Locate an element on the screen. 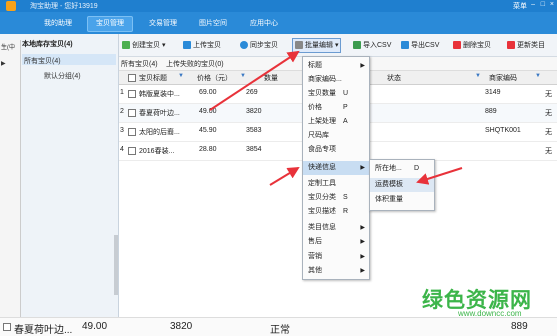  arrow-to-batch-edit is located at coordinates (254, 80).